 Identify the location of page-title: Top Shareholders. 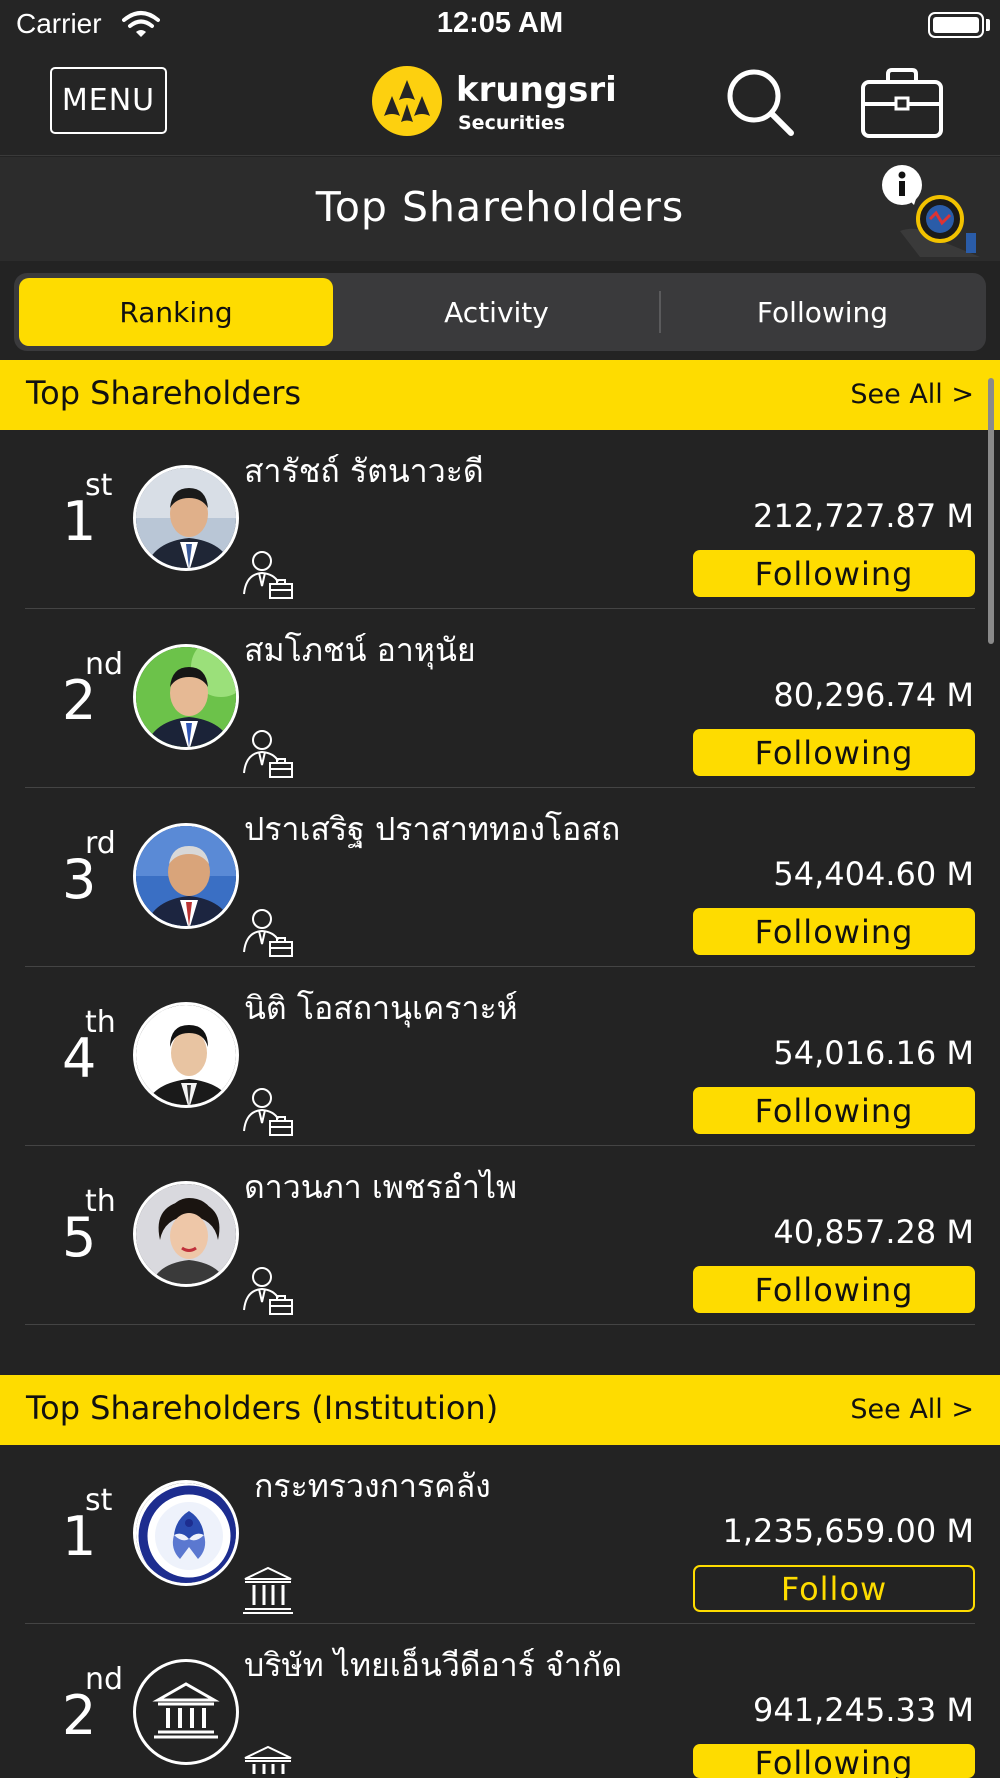
(500, 207).